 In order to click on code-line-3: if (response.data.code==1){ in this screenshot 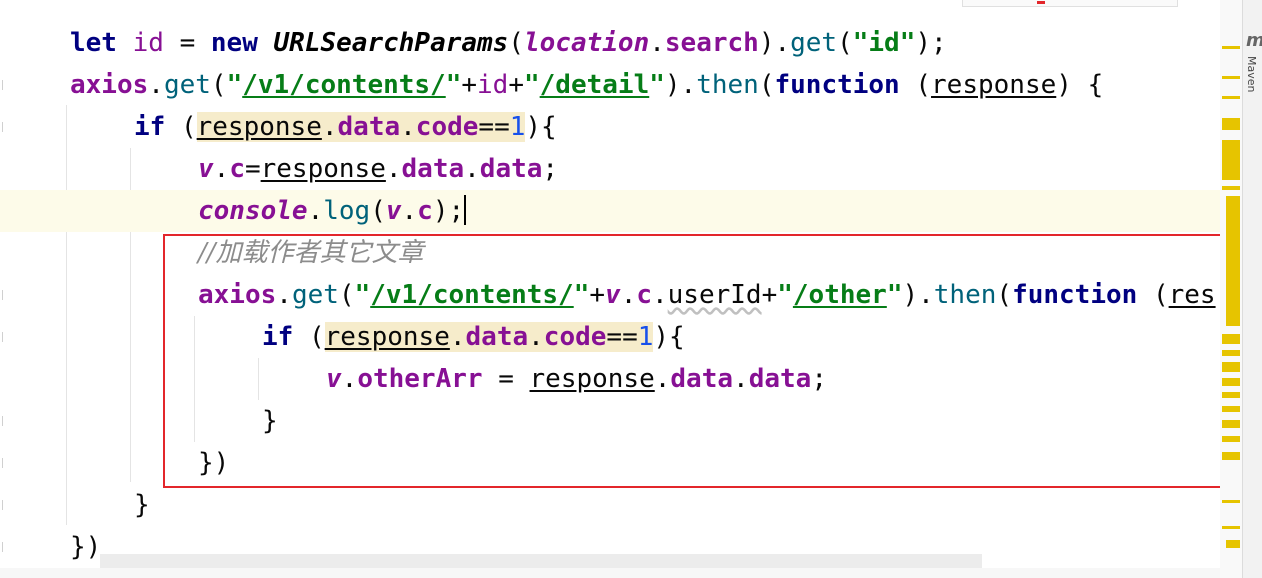, I will do `click(610, 127)`.